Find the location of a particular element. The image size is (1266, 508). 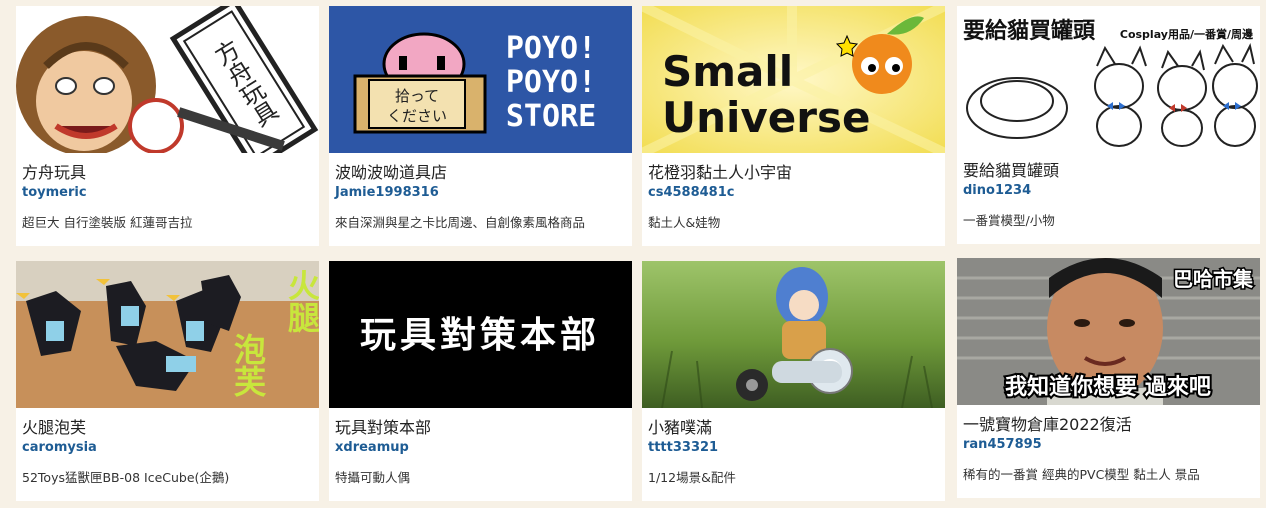

shop-name: 小豬噗滿 is located at coordinates (793, 428).